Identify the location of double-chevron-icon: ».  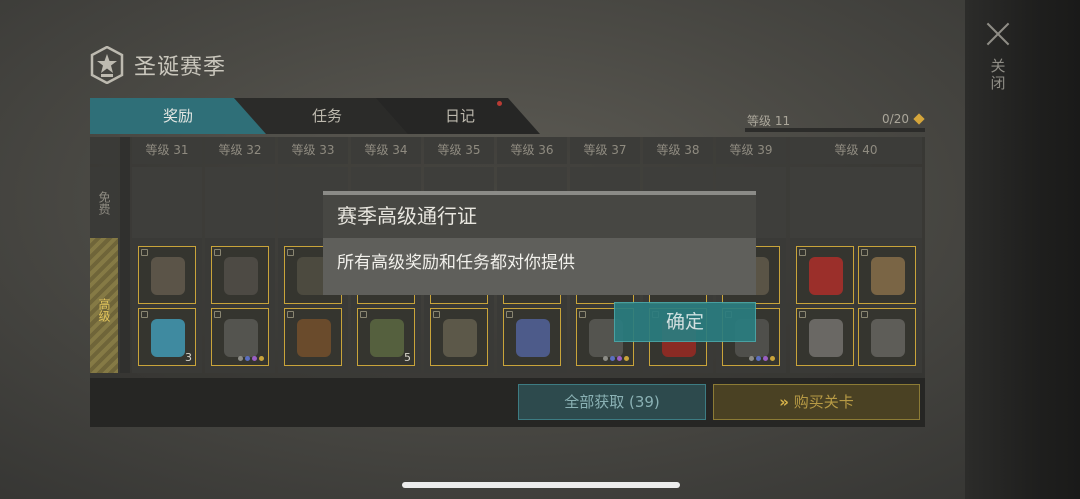
(784, 402).